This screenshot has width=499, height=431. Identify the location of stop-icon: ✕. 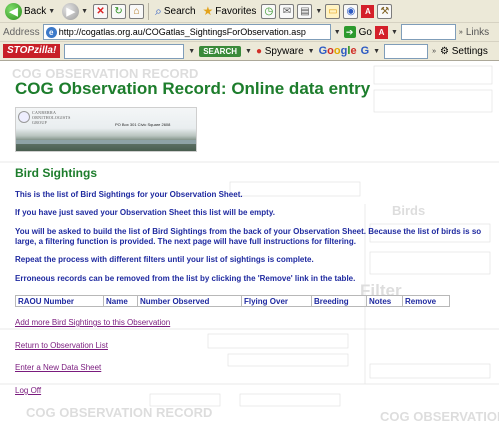
(101, 11).